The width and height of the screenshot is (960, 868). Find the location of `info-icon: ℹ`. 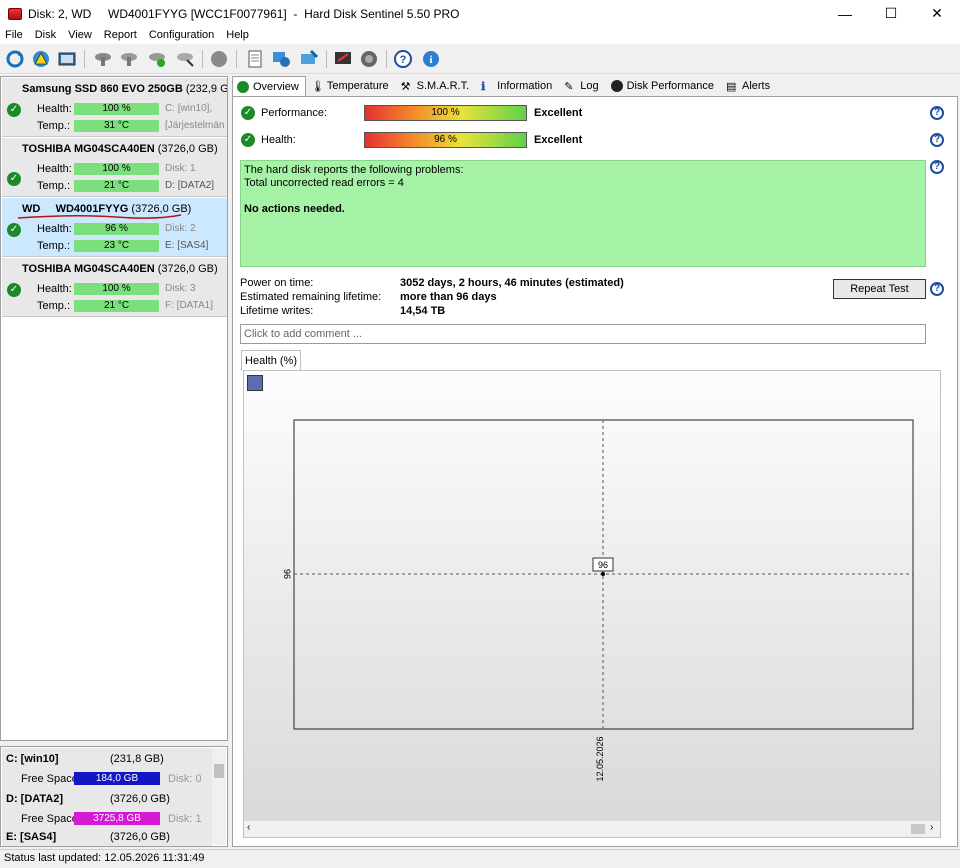

info-icon: ℹ is located at coordinates (483, 87).